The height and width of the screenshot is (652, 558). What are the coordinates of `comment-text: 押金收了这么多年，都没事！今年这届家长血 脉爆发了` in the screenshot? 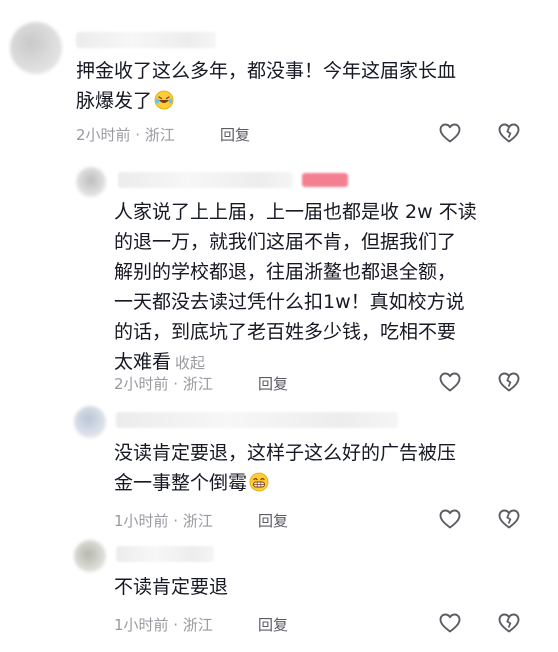 It's located at (306, 86).